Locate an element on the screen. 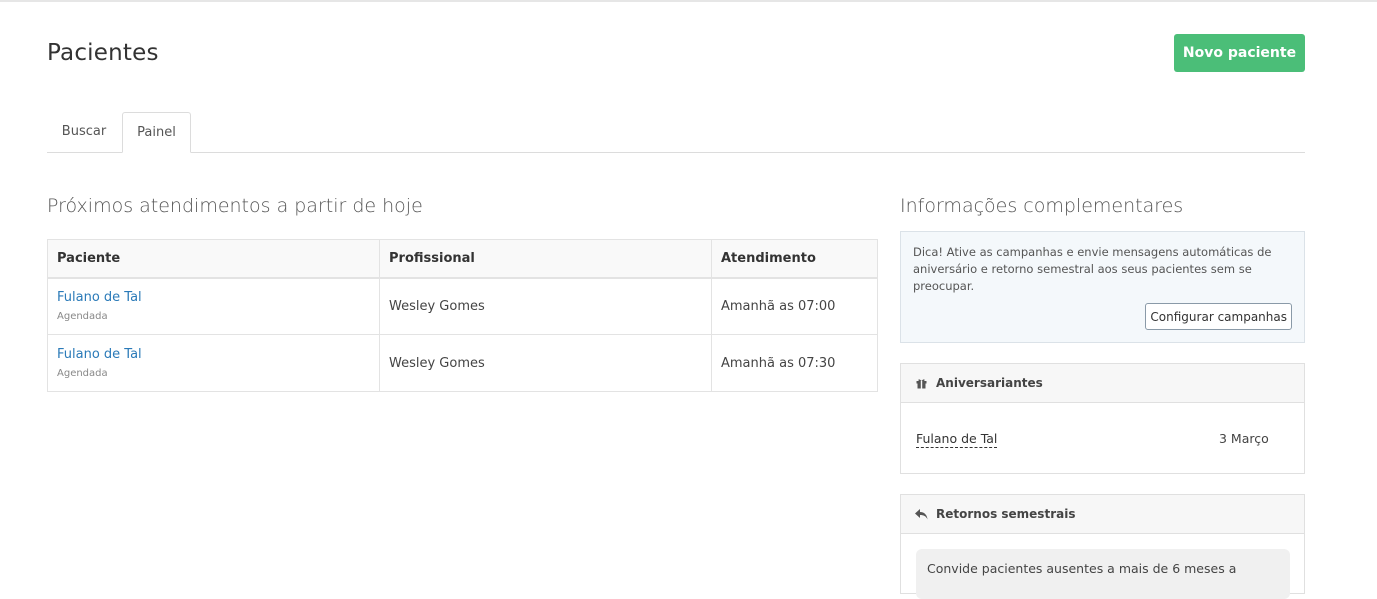 Image resolution: width=1377 pixels, height=599 pixels. tab-buscar: Buscar is located at coordinates (84, 132).